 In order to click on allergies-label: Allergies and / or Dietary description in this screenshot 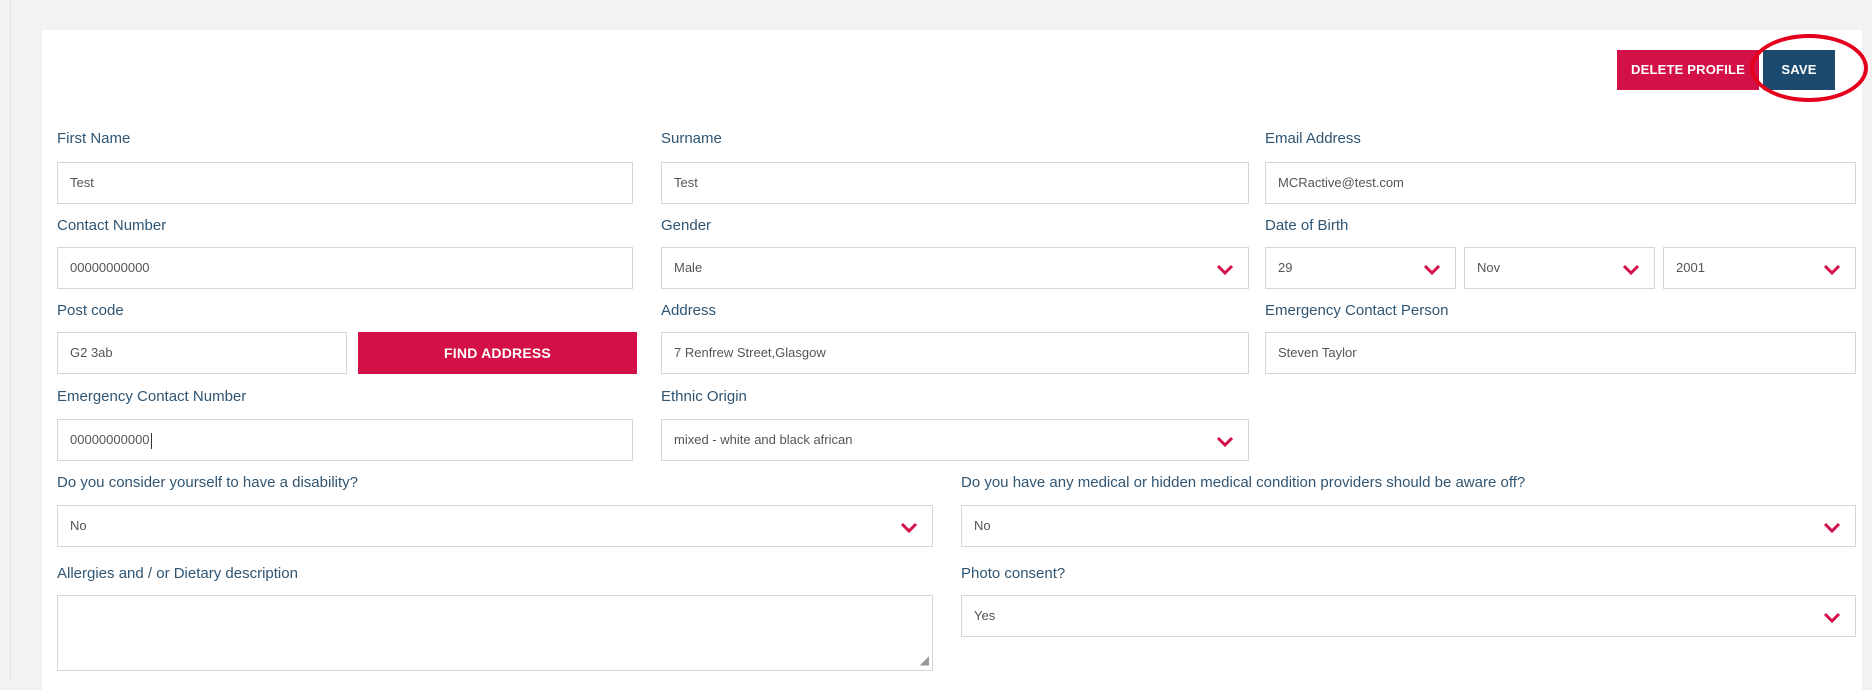, I will do `click(177, 573)`.